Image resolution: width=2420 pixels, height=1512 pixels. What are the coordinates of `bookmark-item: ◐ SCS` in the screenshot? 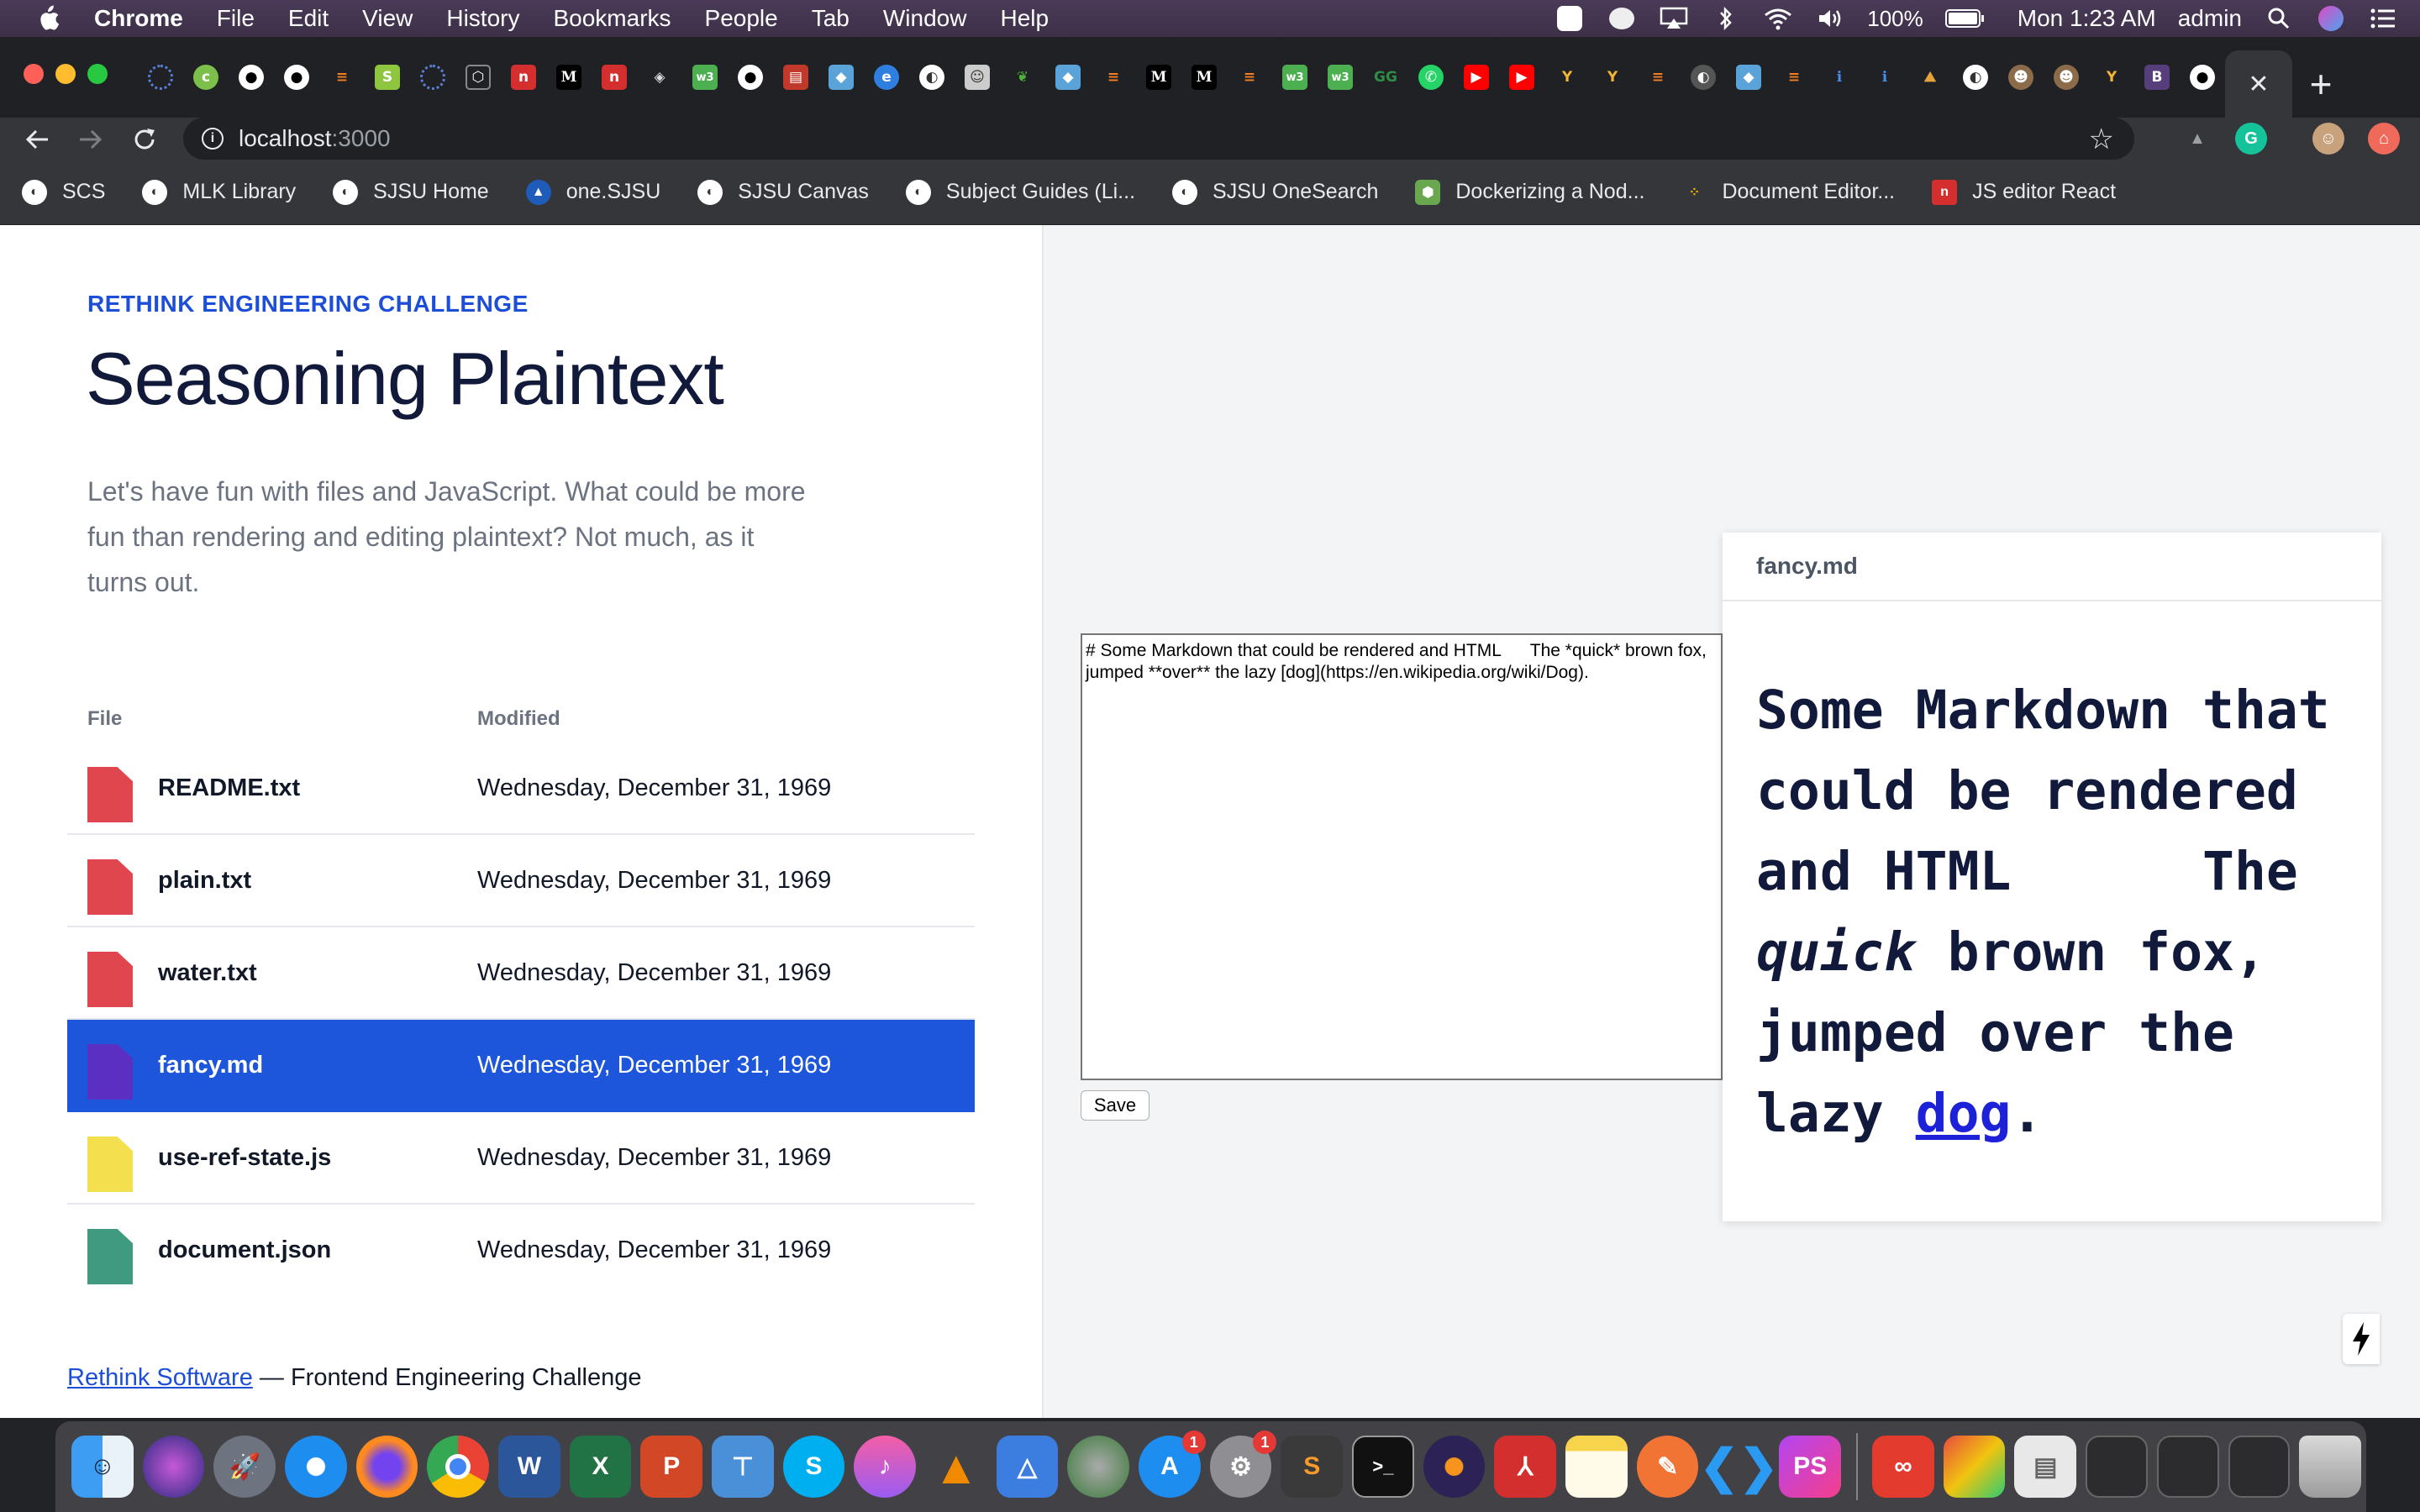 It's located at (64, 192).